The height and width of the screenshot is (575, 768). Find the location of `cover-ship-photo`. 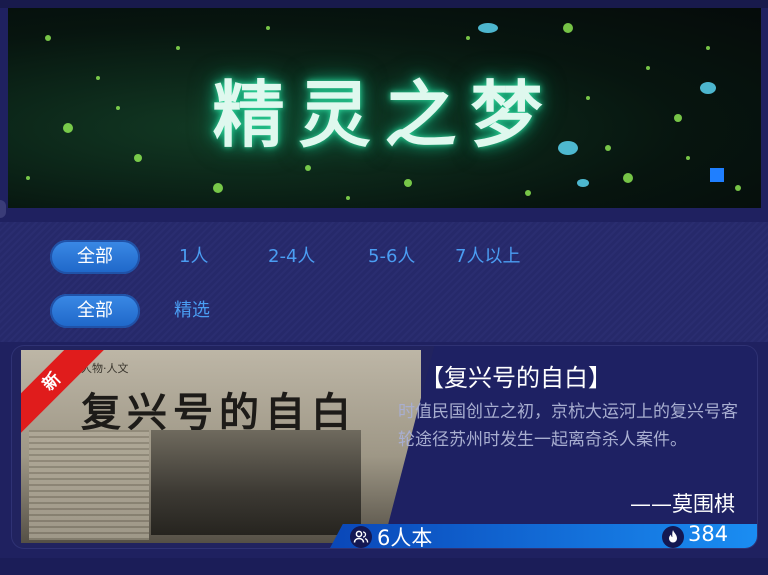

cover-ship-photo is located at coordinates (256, 482).